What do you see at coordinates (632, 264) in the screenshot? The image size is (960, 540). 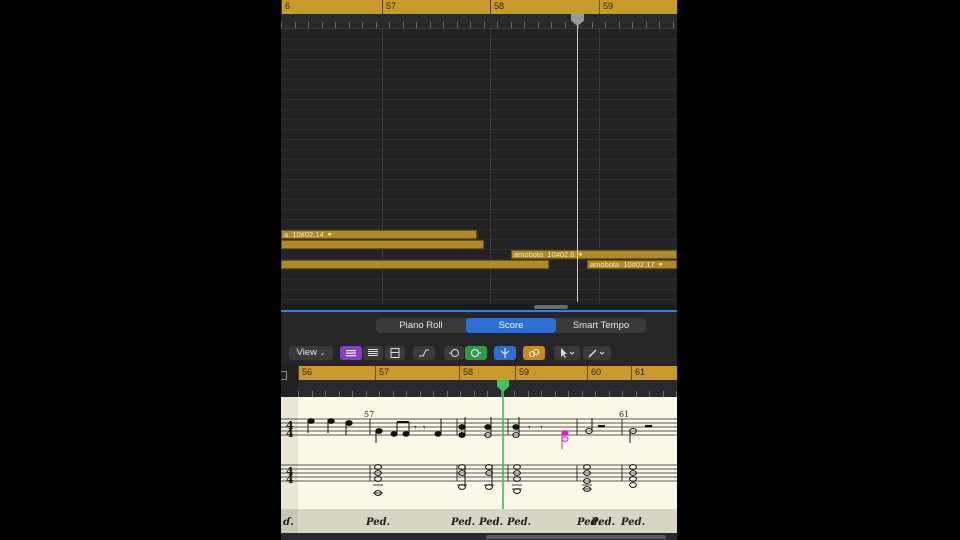 I see `region-17: amobota_10#02.17 ⚭` at bounding box center [632, 264].